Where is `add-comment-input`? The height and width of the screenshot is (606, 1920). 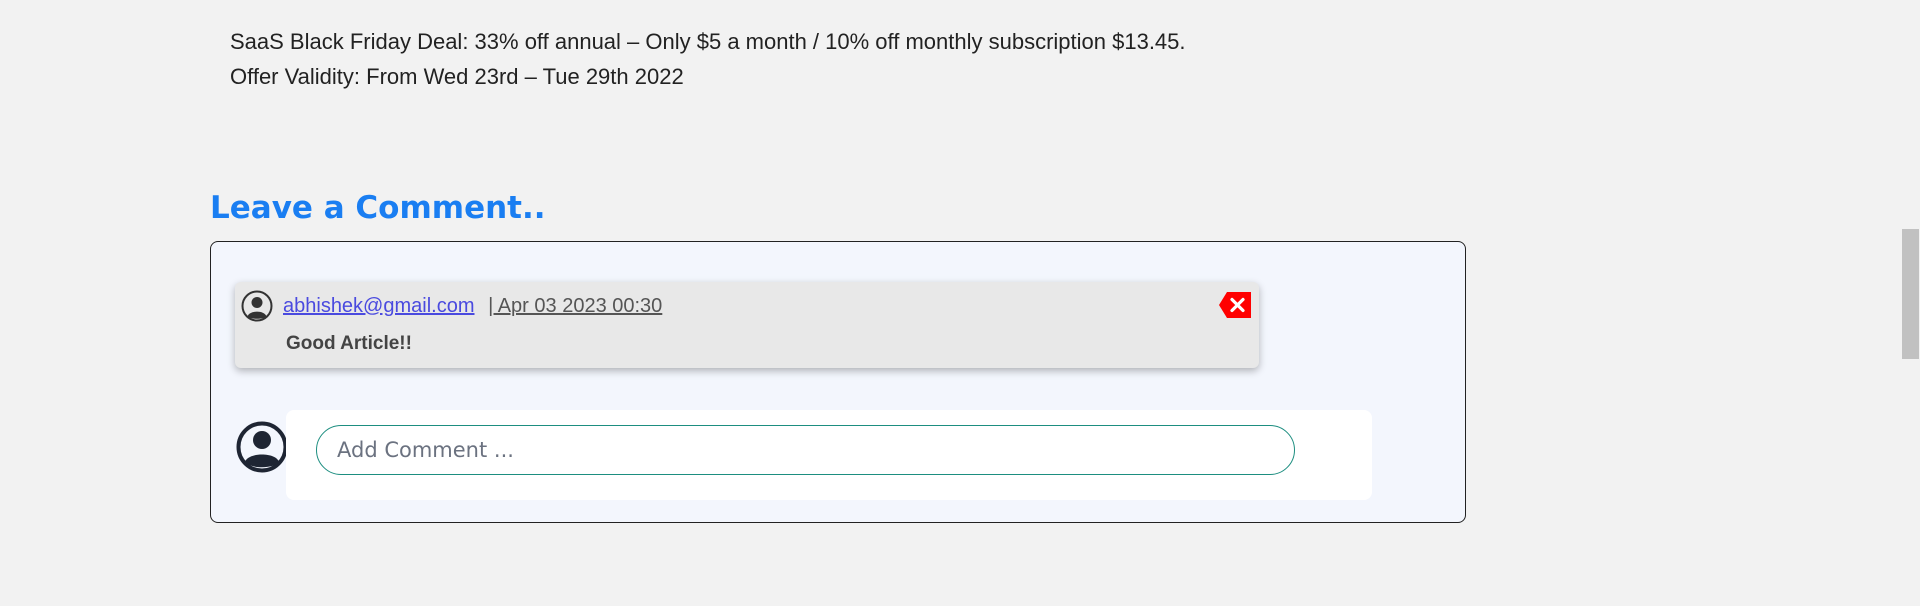 add-comment-input is located at coordinates (805, 450).